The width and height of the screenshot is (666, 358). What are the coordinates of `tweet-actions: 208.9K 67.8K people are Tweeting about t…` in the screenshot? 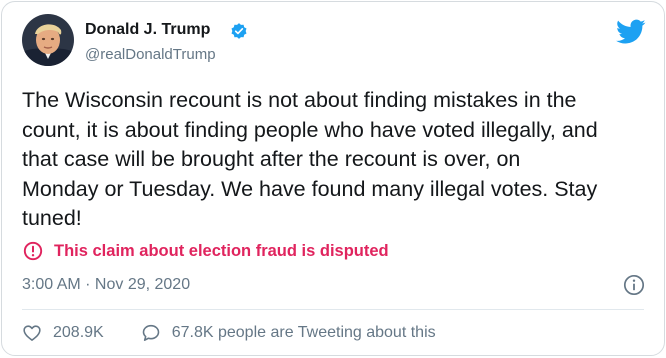 It's located at (229, 333).